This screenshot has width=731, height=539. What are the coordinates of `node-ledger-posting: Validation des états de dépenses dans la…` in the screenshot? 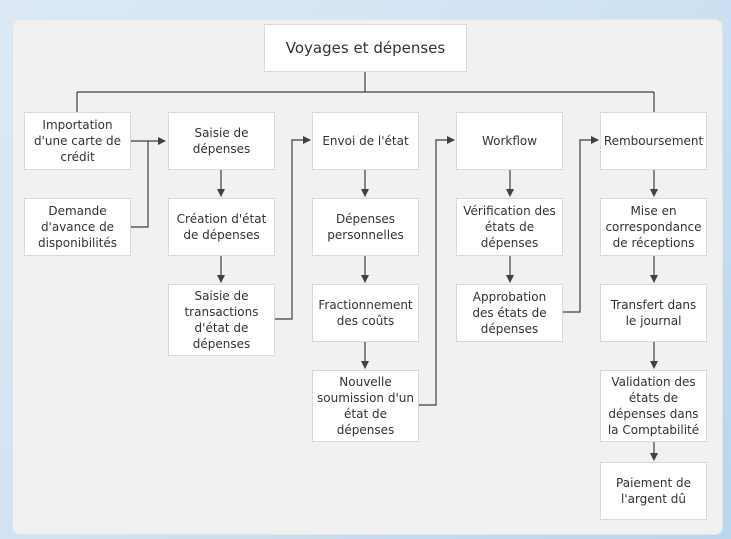 It's located at (653, 406).